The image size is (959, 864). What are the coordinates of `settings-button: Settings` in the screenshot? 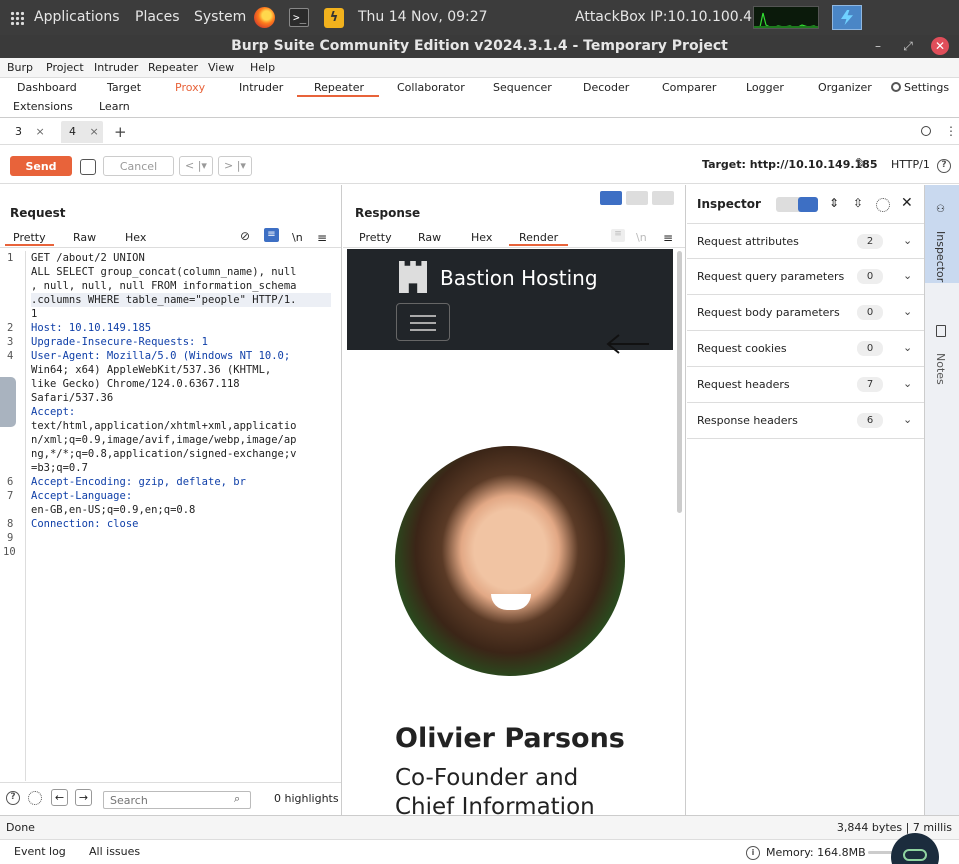 It's located at (920, 87).